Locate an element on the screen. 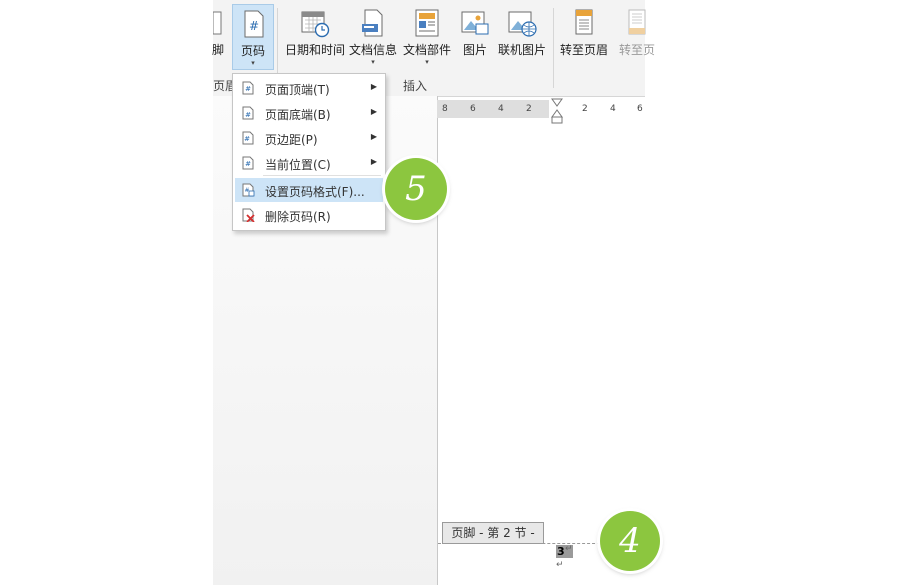 This screenshot has height=585, width=900. goto-header-label: 转至页眉 is located at coordinates (583, 50).